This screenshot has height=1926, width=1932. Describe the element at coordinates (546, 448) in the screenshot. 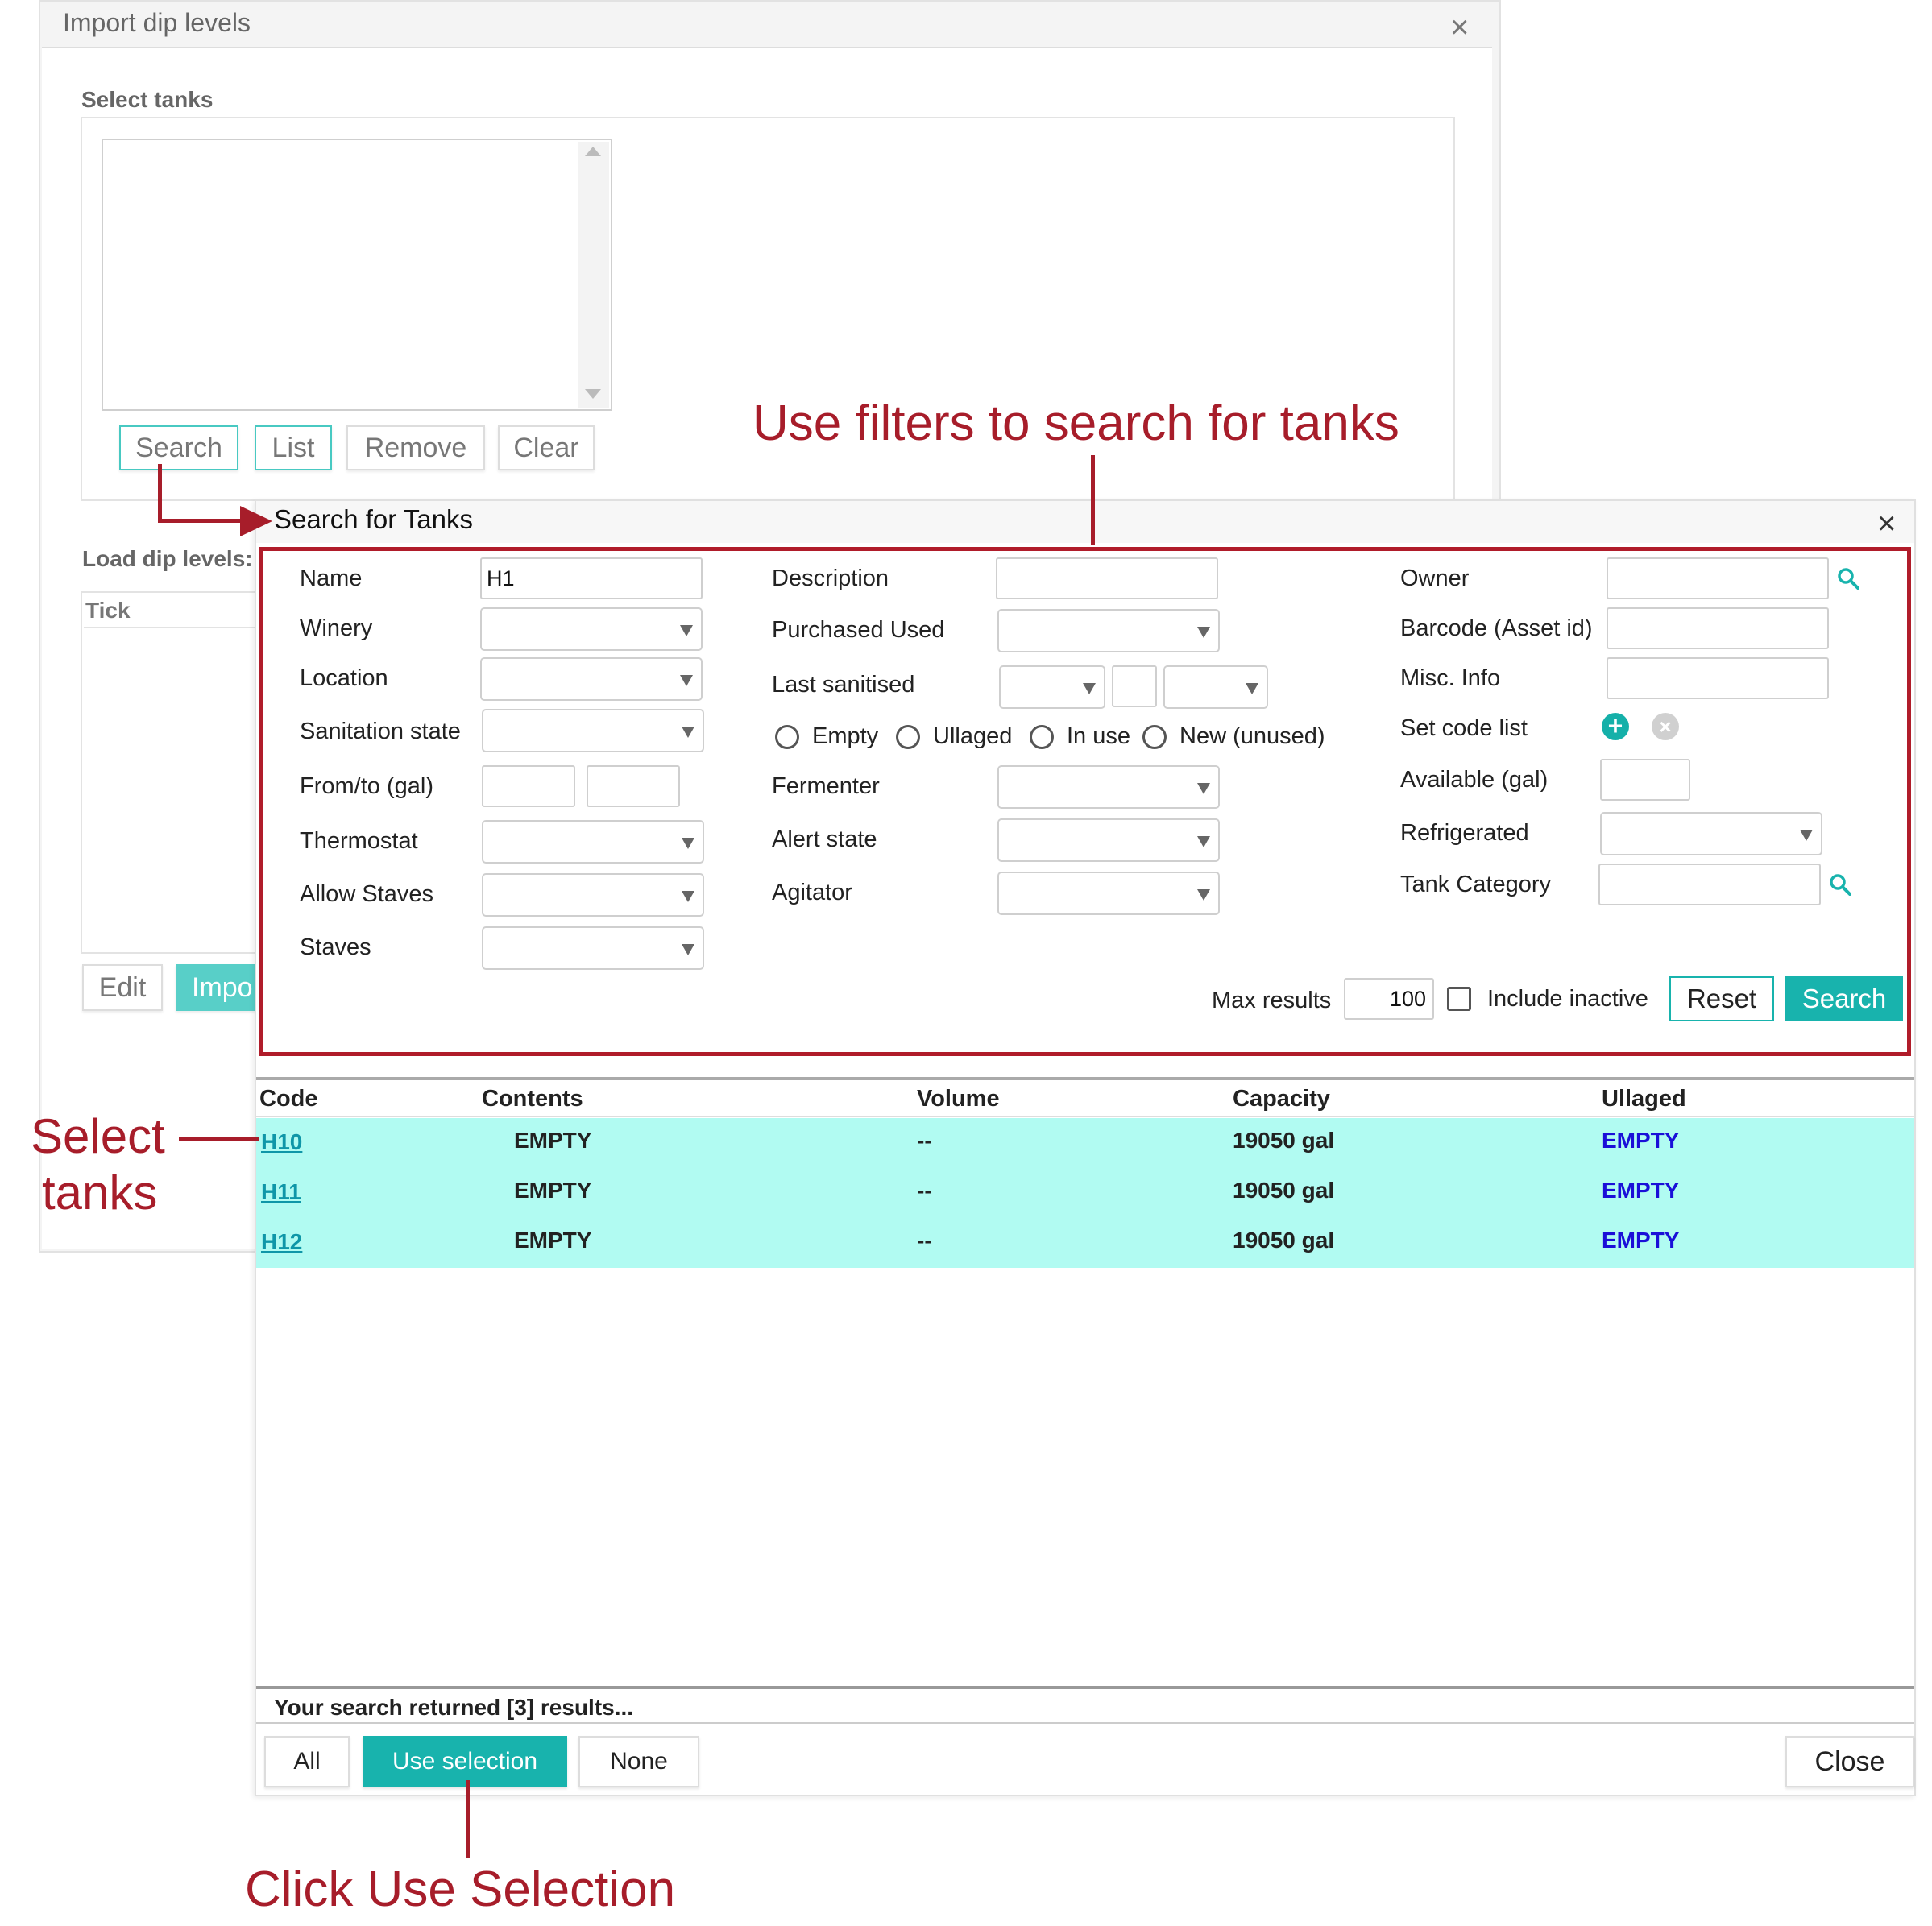

I see `tank-clear-button: Clear` at that location.